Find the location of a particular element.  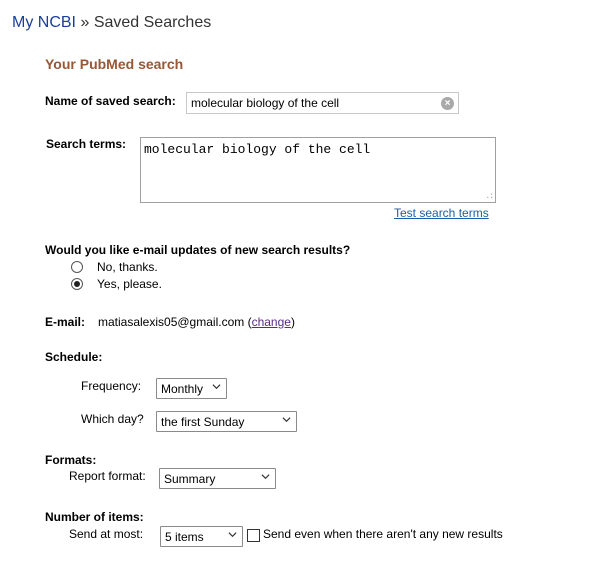

send-at-most-value: 5 items is located at coordinates (184, 537).